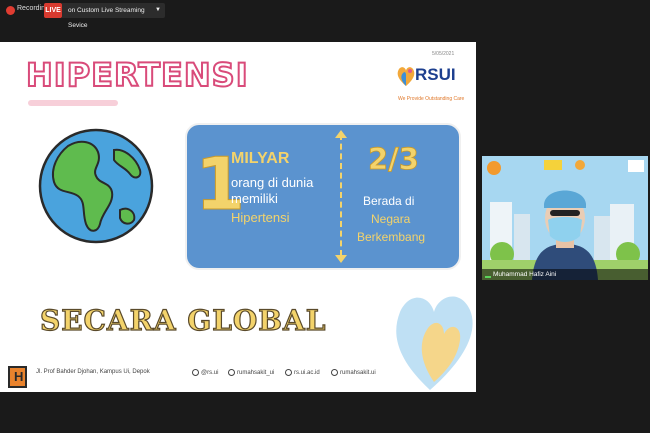 The width and height of the screenshot is (650, 433). I want to click on web-url: rs.ui.ac.id, so click(307, 372).